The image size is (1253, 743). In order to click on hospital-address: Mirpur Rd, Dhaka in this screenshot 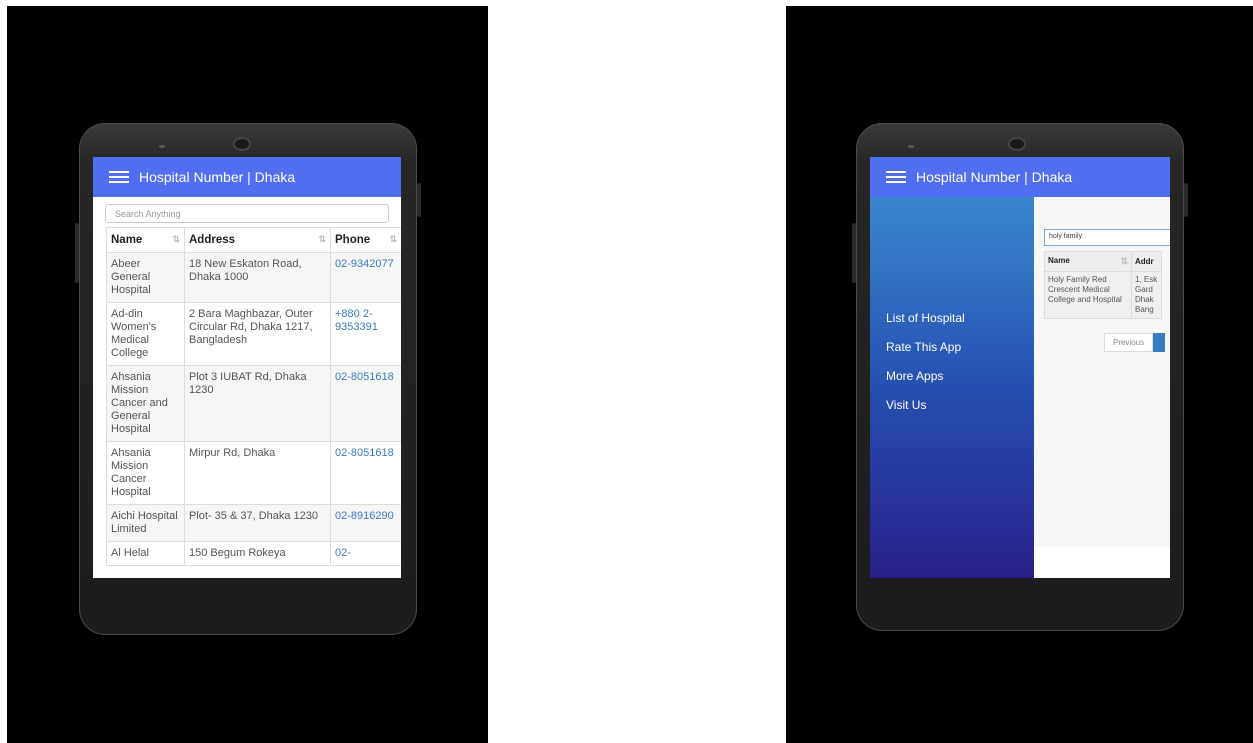, I will do `click(257, 473)`.